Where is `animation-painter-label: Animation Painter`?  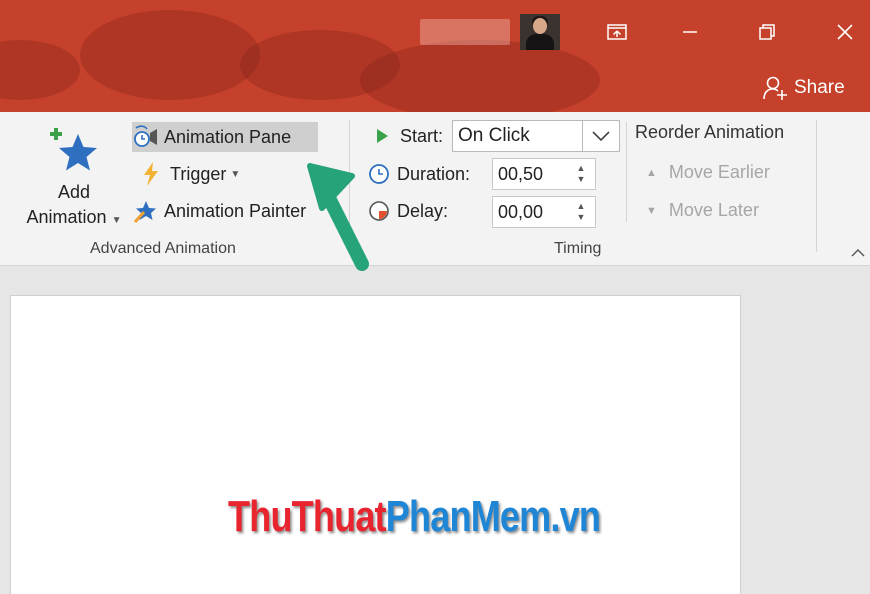
animation-painter-label: Animation Painter is located at coordinates (235, 210).